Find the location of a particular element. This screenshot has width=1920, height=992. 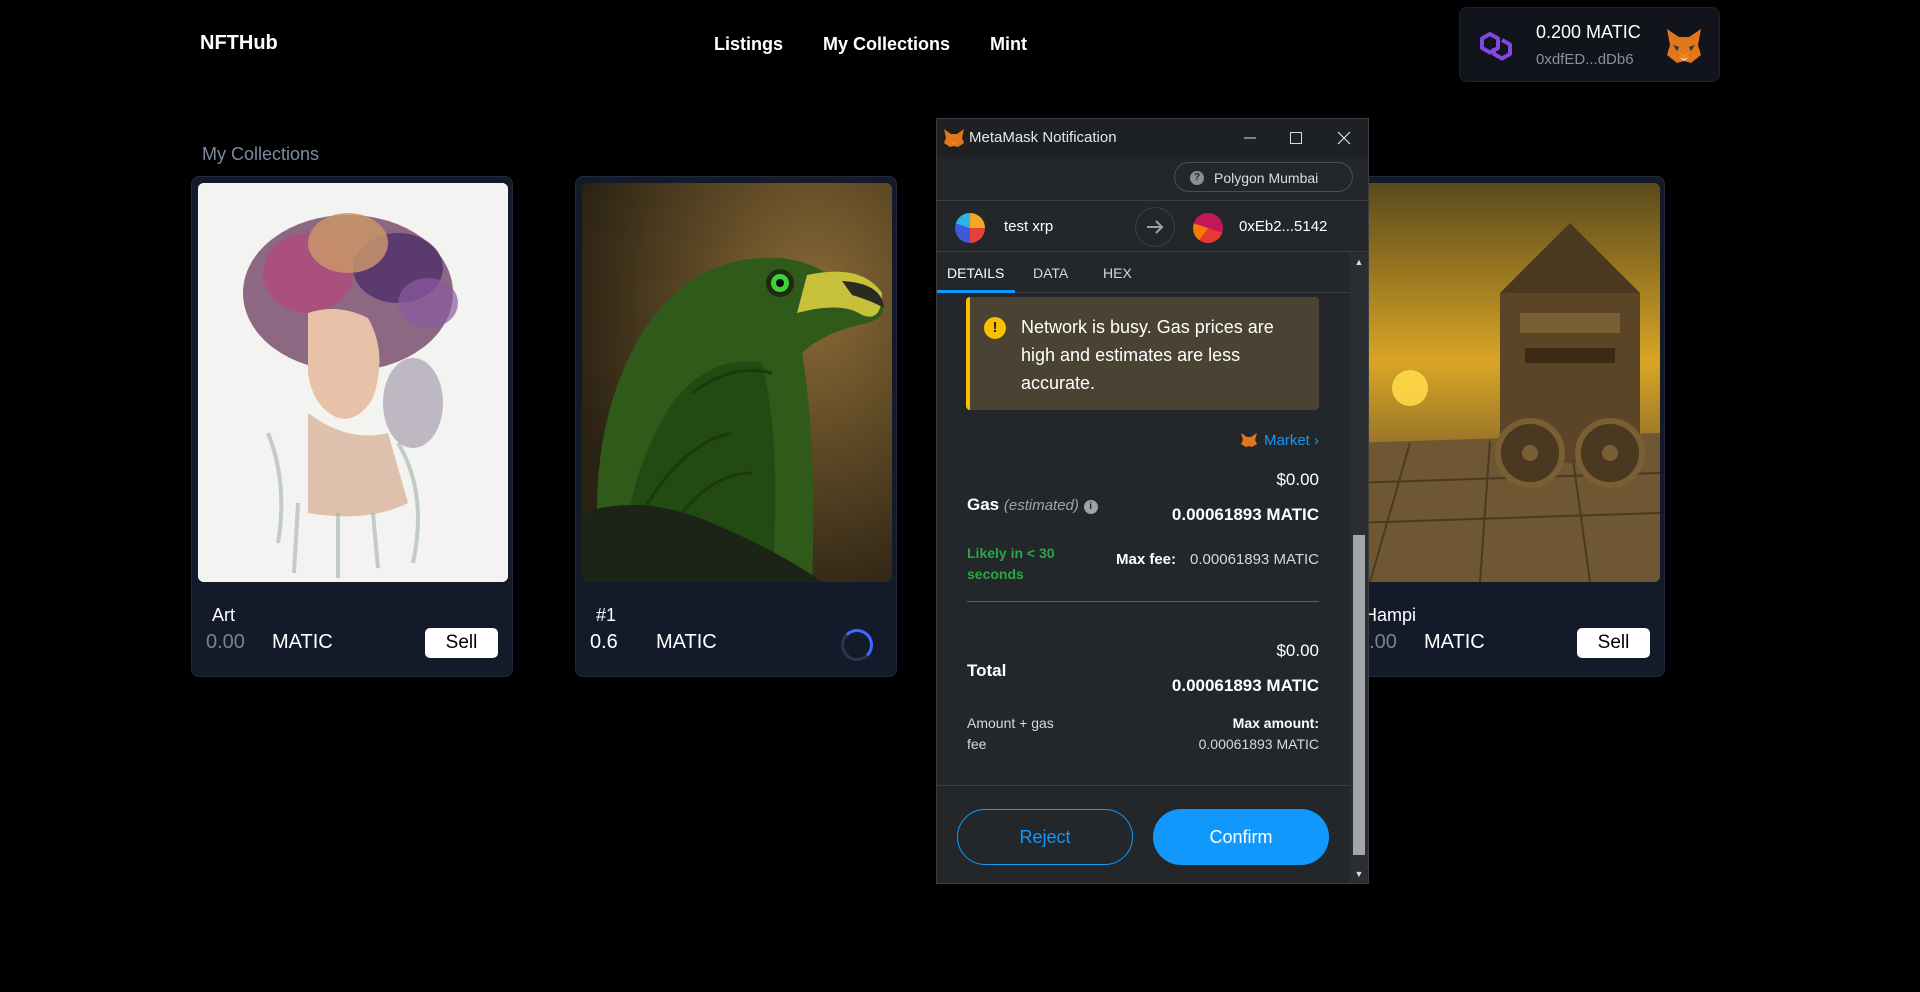

arrow-right-icon is located at coordinates (1155, 227).